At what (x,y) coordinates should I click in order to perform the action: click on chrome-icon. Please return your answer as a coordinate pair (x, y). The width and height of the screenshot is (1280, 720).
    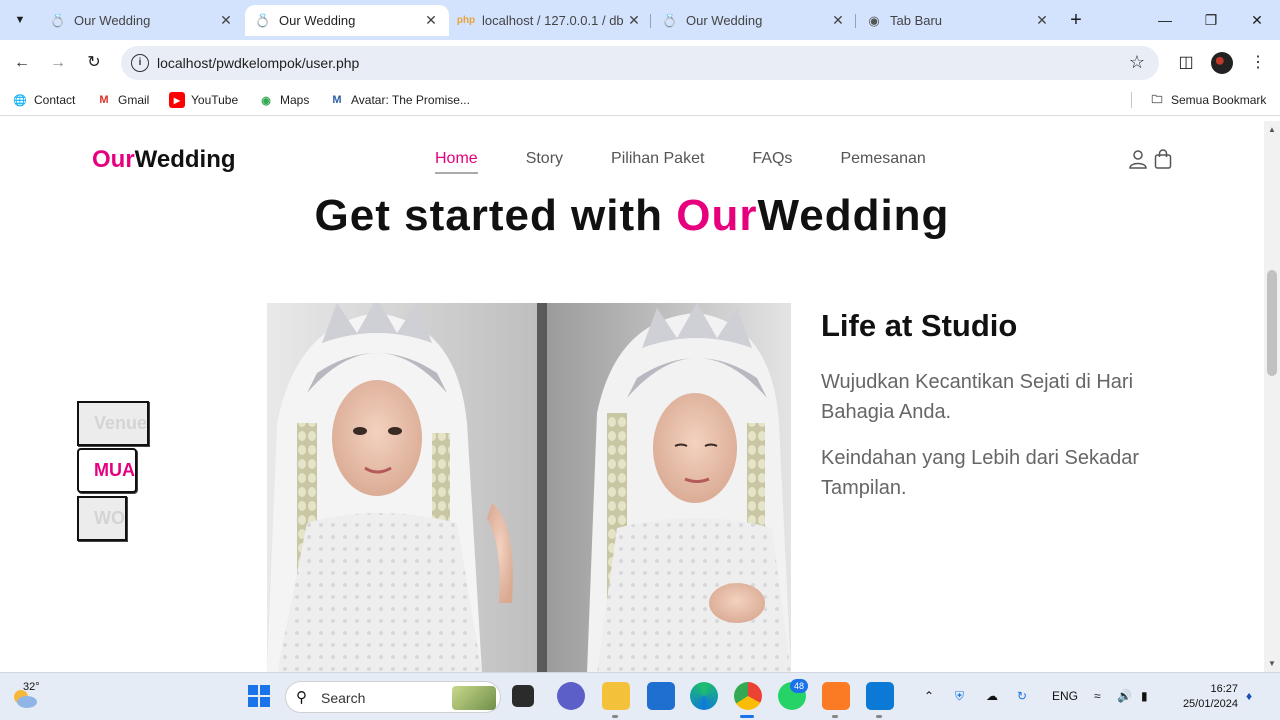
    Looking at the image, I should click on (748, 696).